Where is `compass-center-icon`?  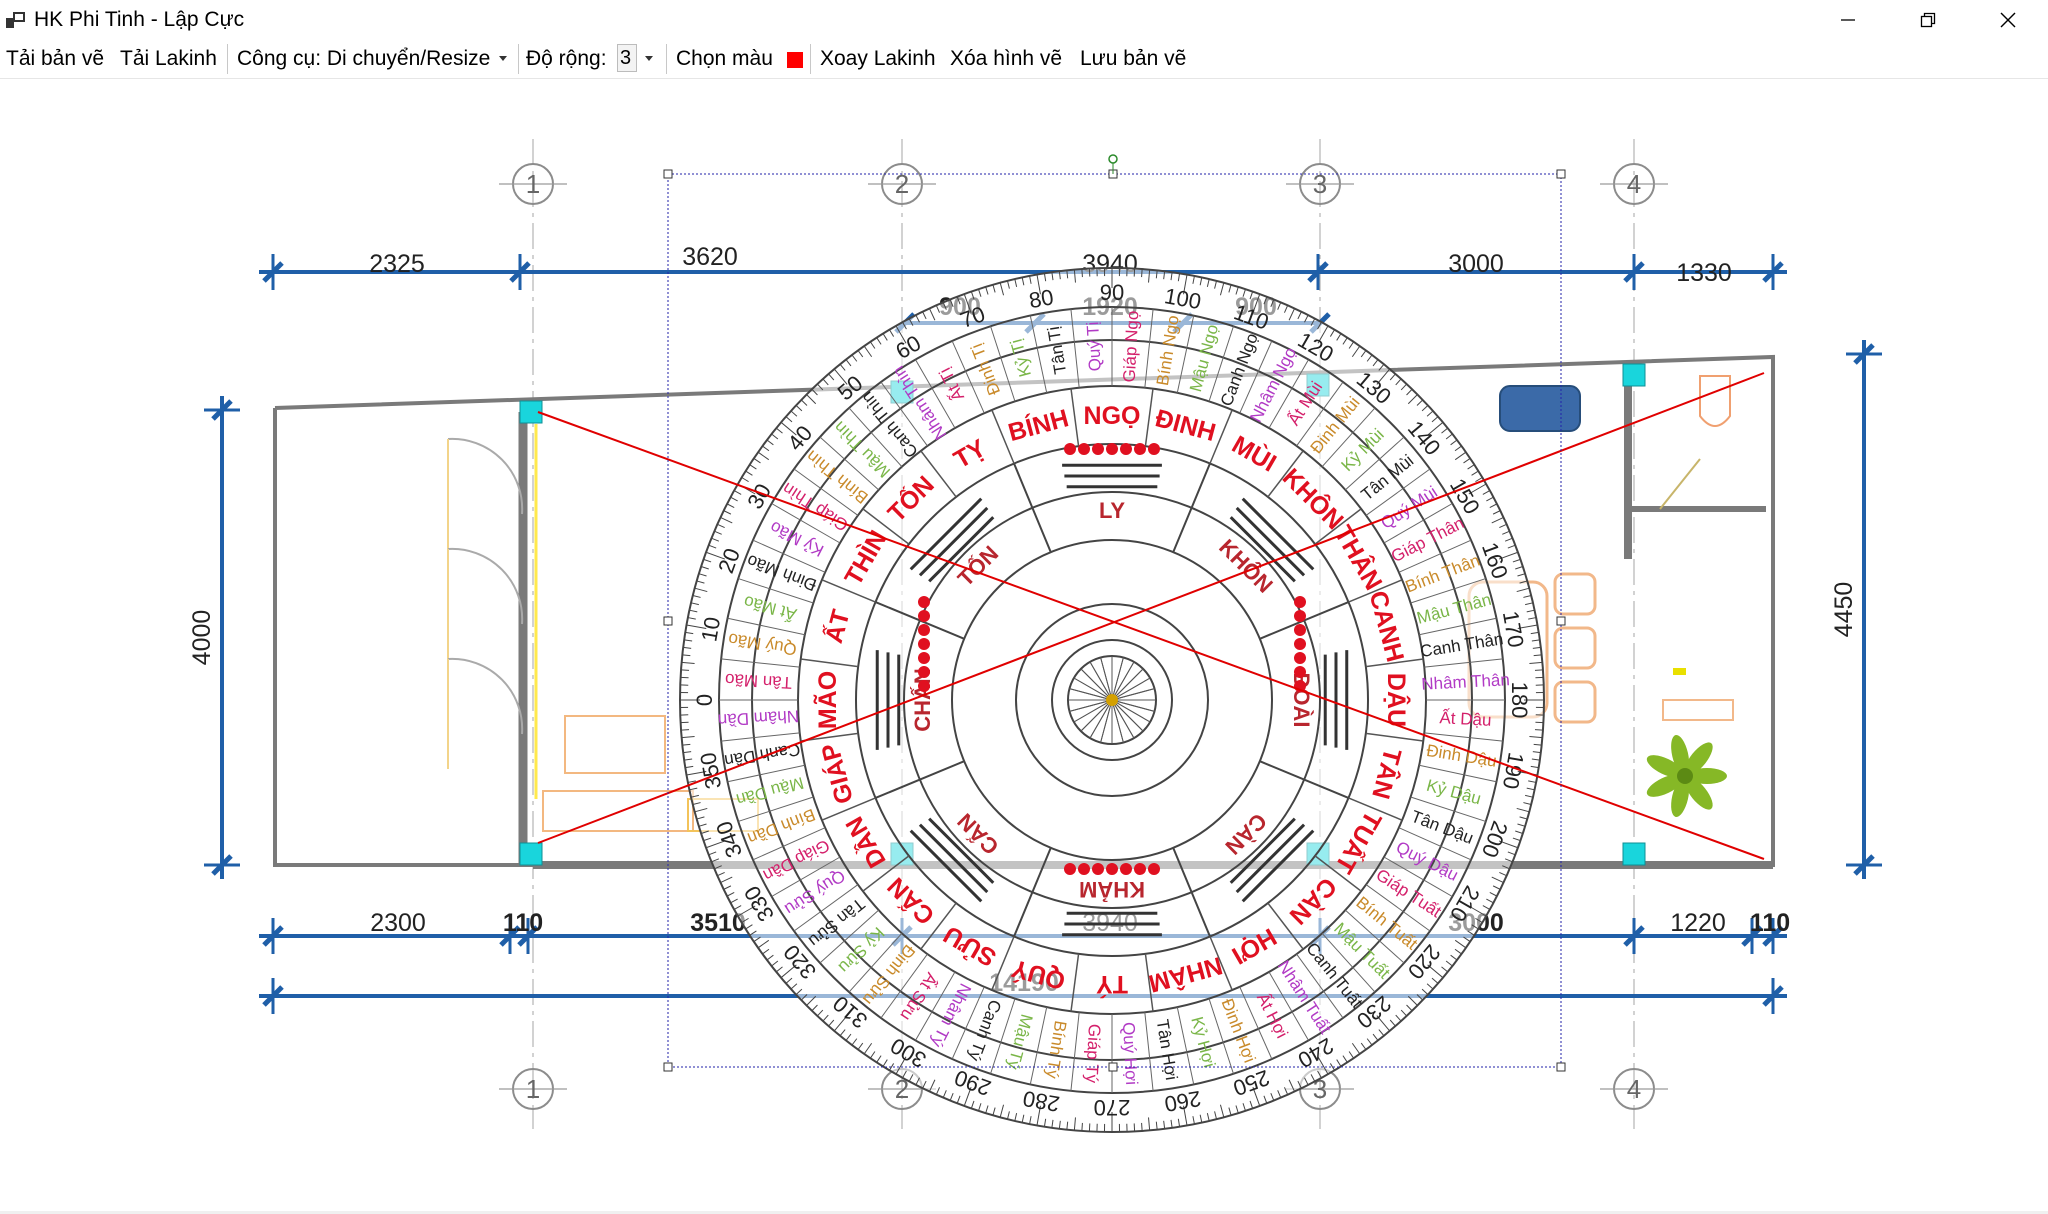 compass-center-icon is located at coordinates (1112, 700).